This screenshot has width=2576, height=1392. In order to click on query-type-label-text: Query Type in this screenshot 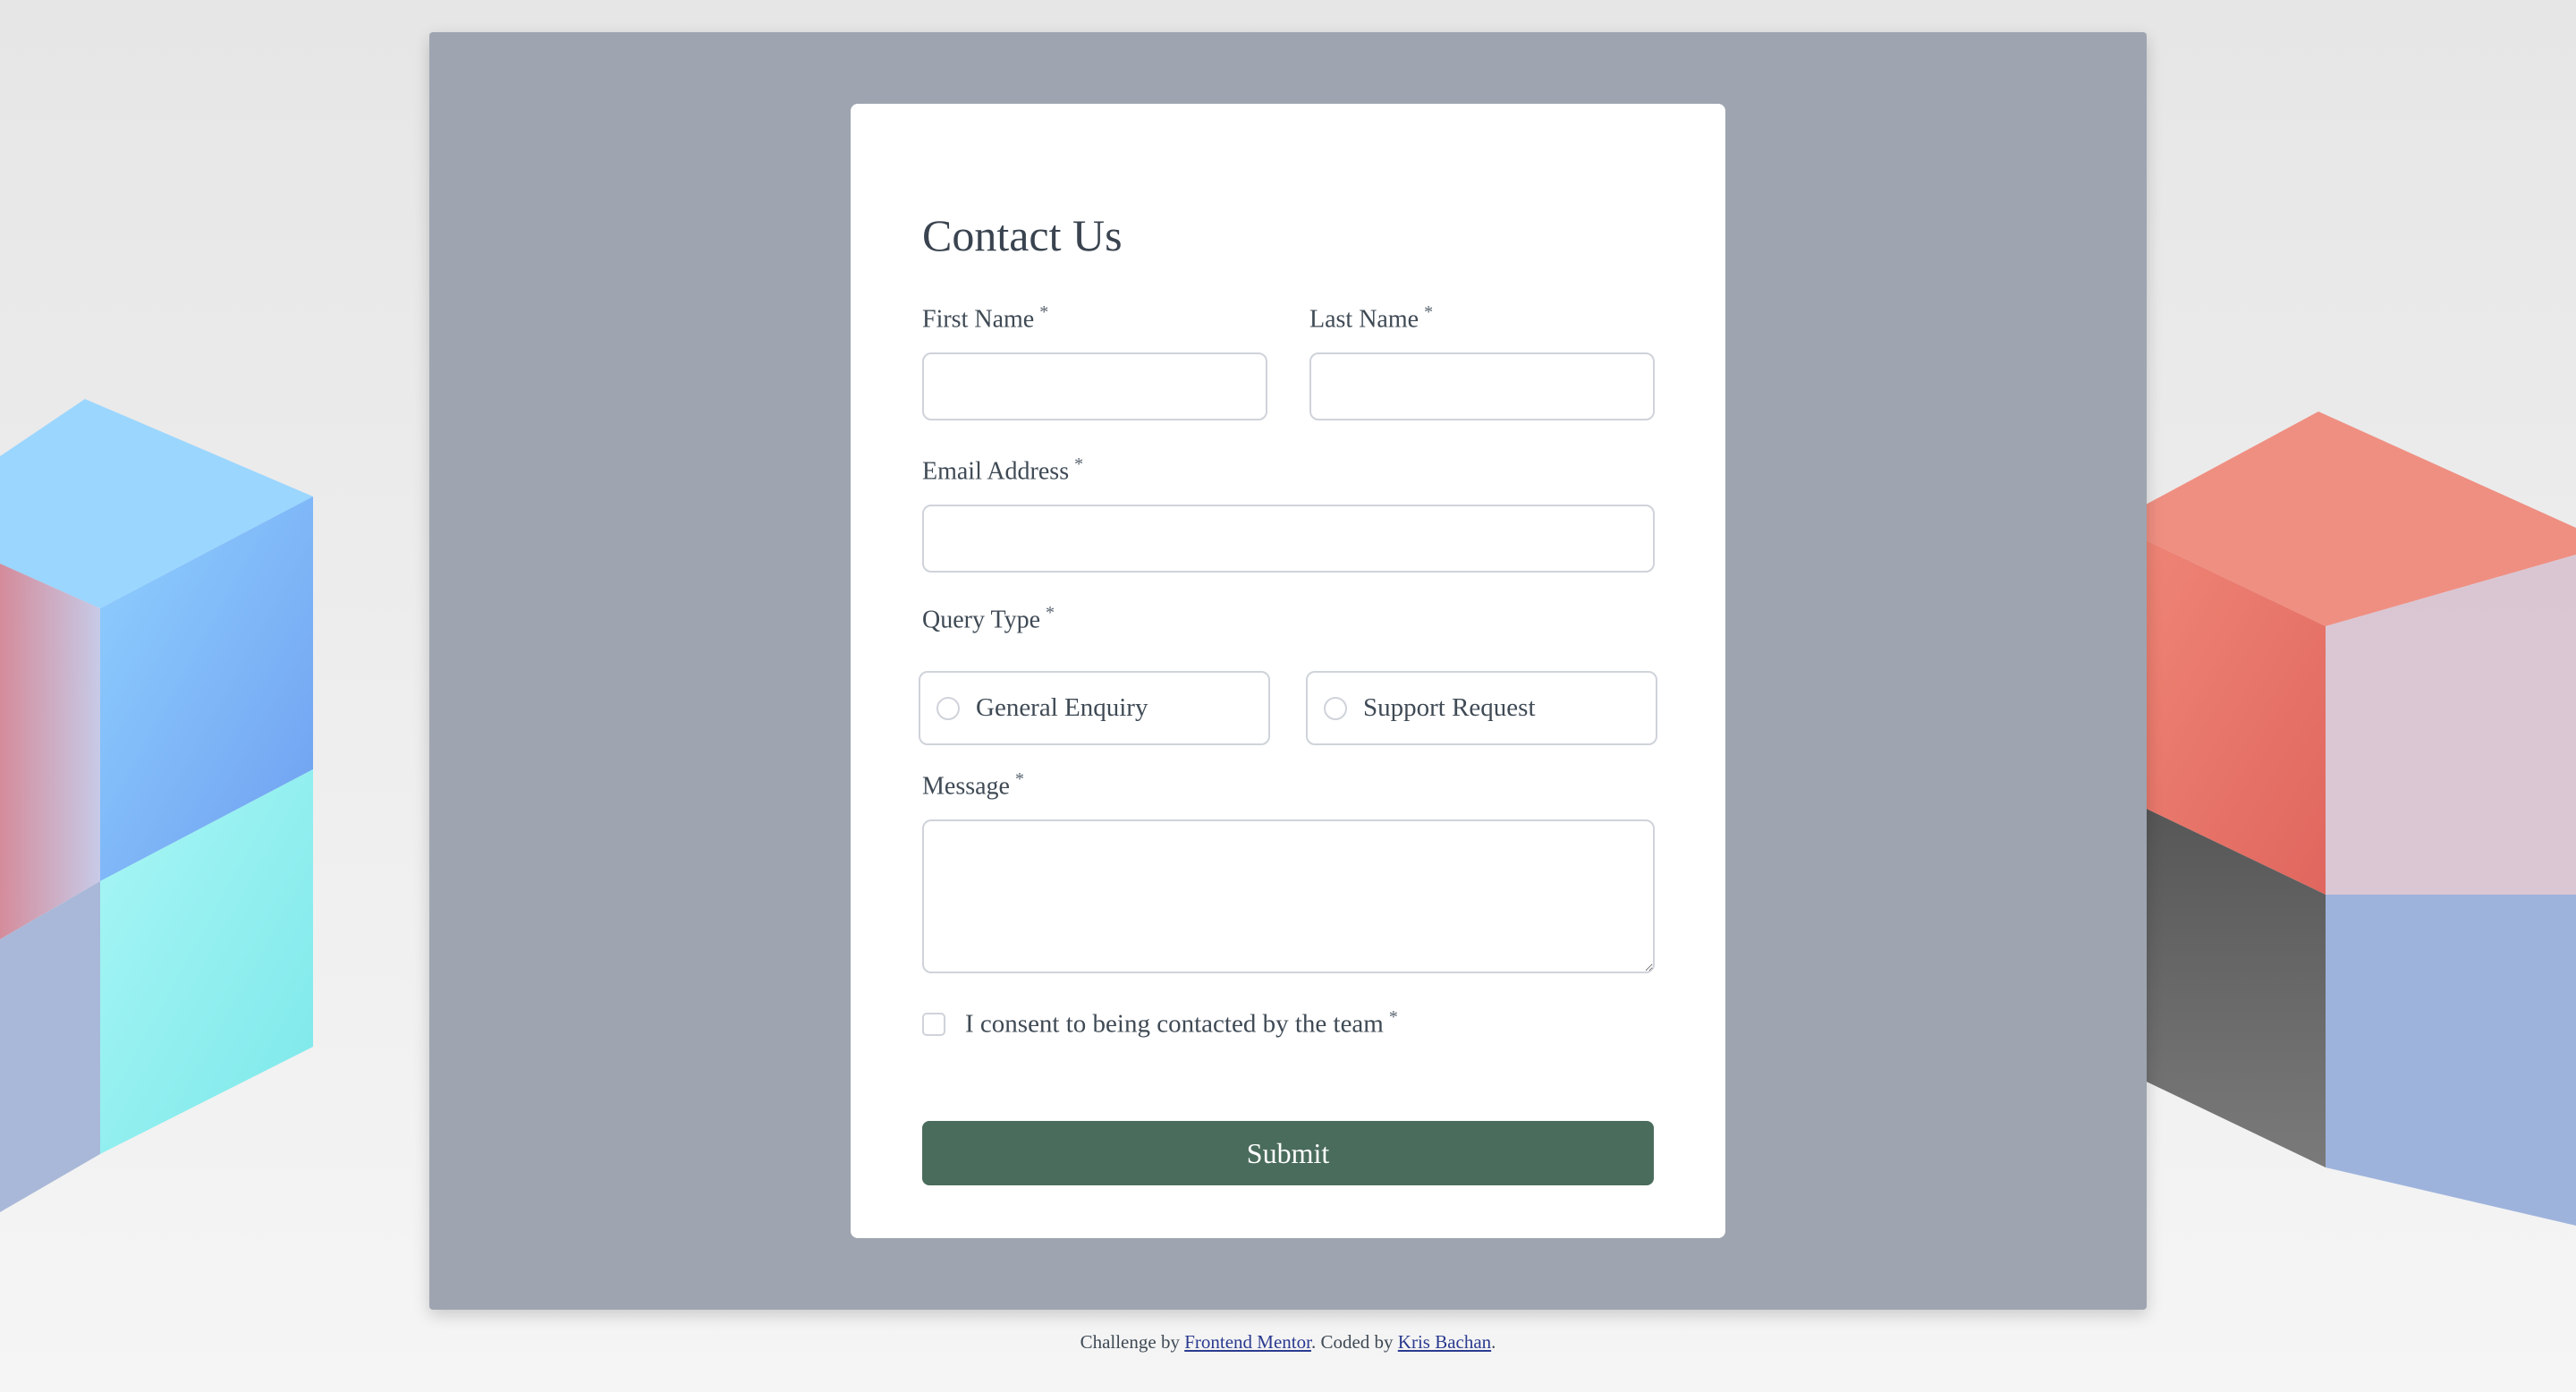, I will do `click(981, 620)`.